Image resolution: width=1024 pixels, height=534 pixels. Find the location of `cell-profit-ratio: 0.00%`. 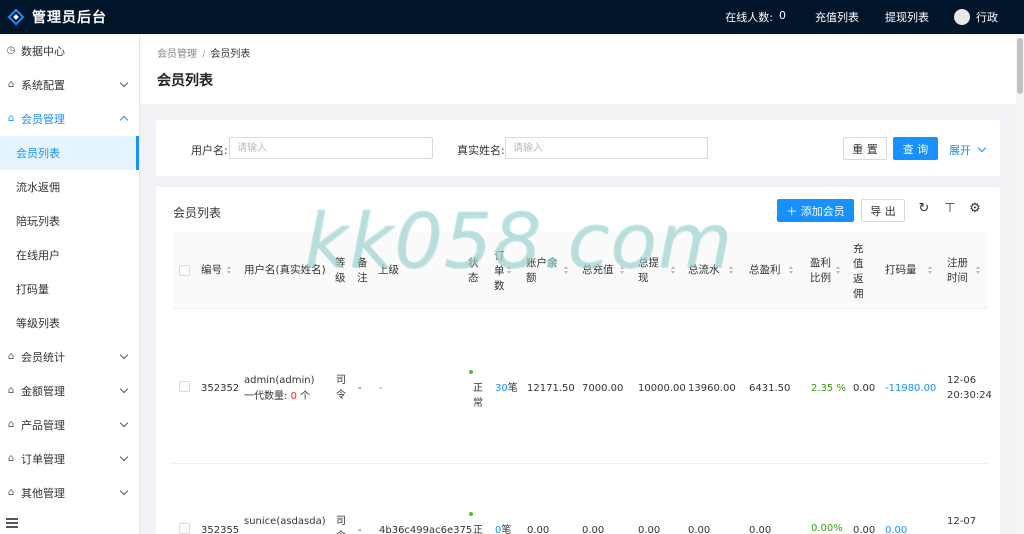

cell-profit-ratio: 0.00% is located at coordinates (827, 528).